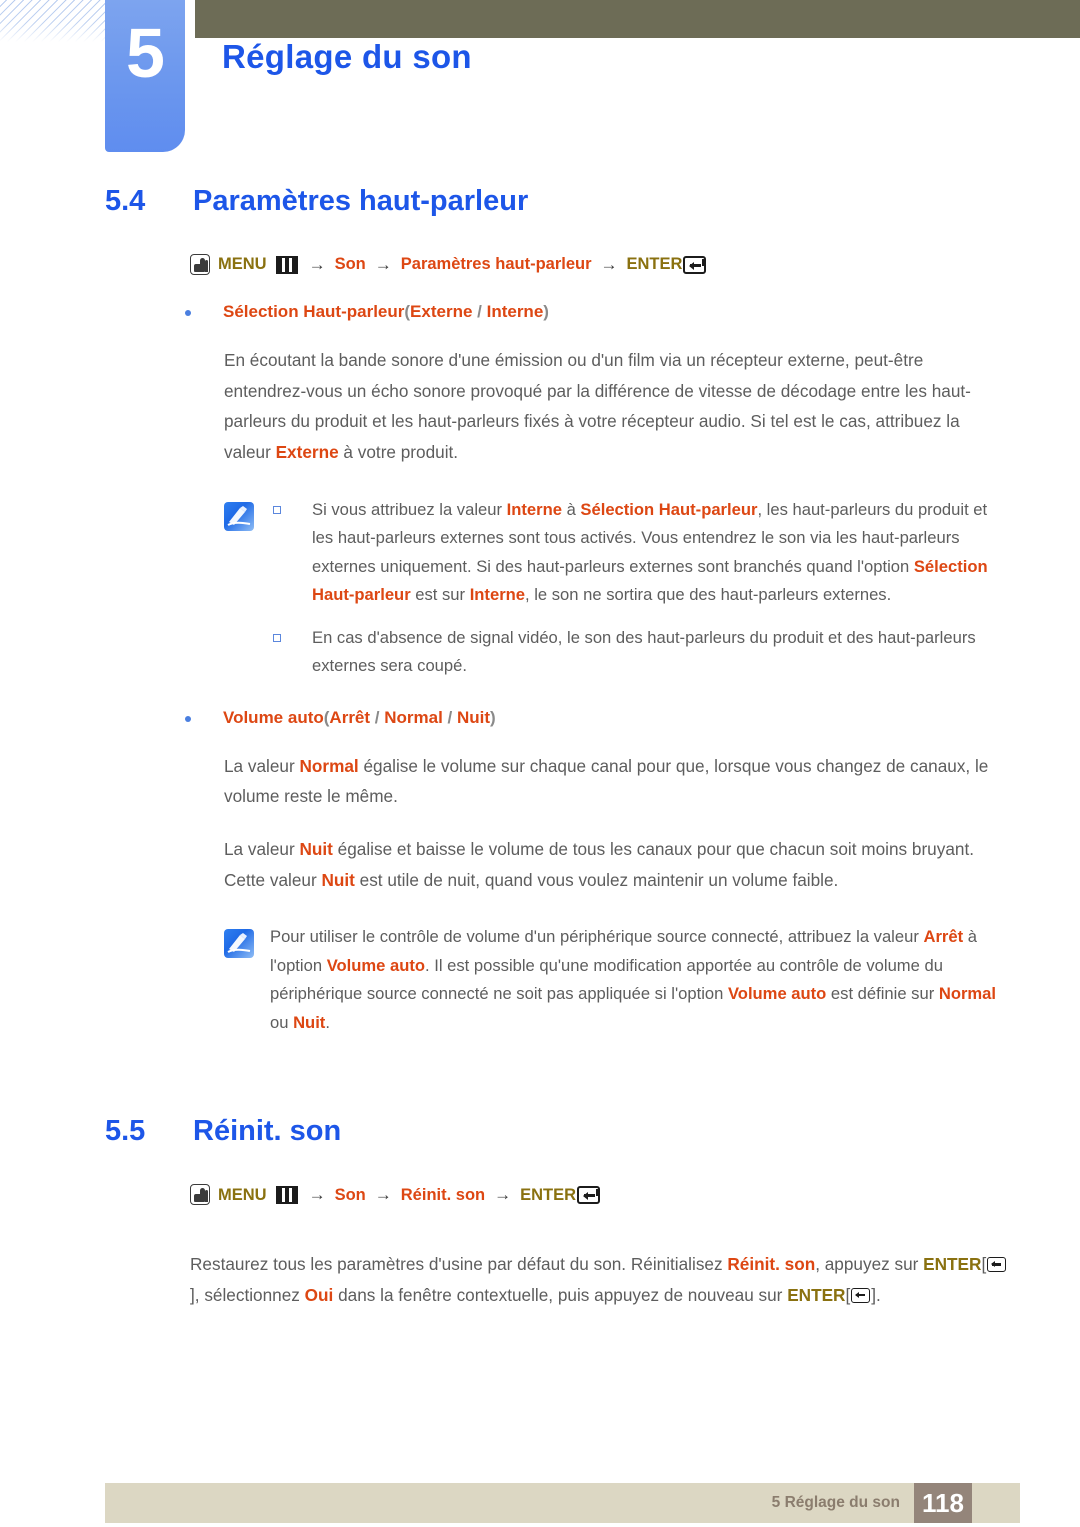 This screenshot has width=1080, height=1527. I want to click on text-part: , appuyez sur, so click(869, 1264).